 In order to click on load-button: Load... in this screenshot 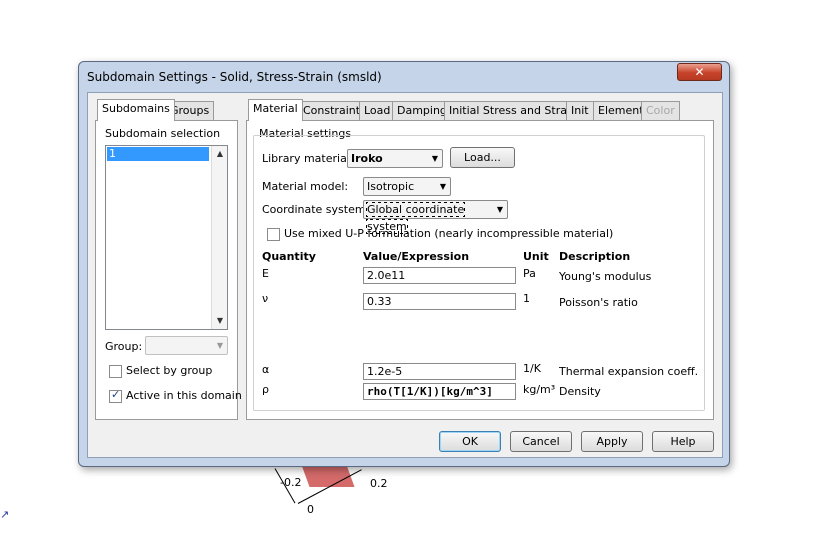, I will do `click(482, 157)`.